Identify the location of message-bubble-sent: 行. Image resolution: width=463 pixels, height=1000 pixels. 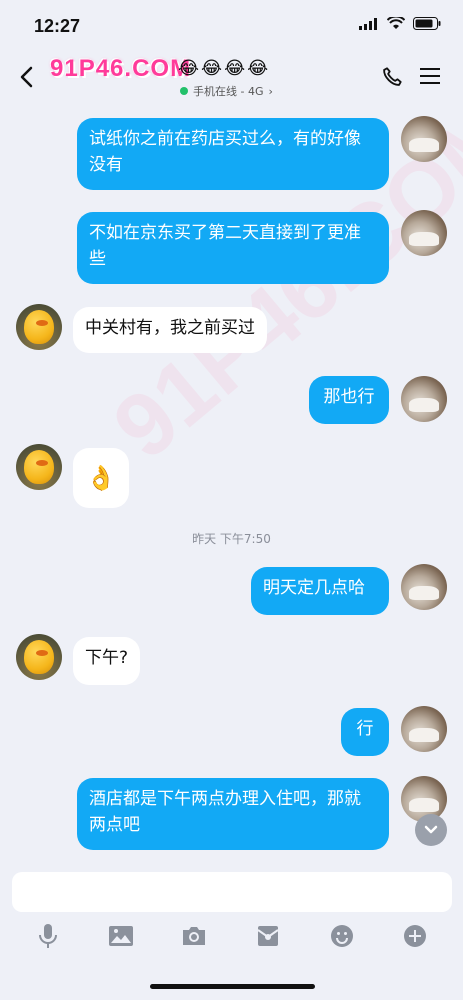
(365, 732).